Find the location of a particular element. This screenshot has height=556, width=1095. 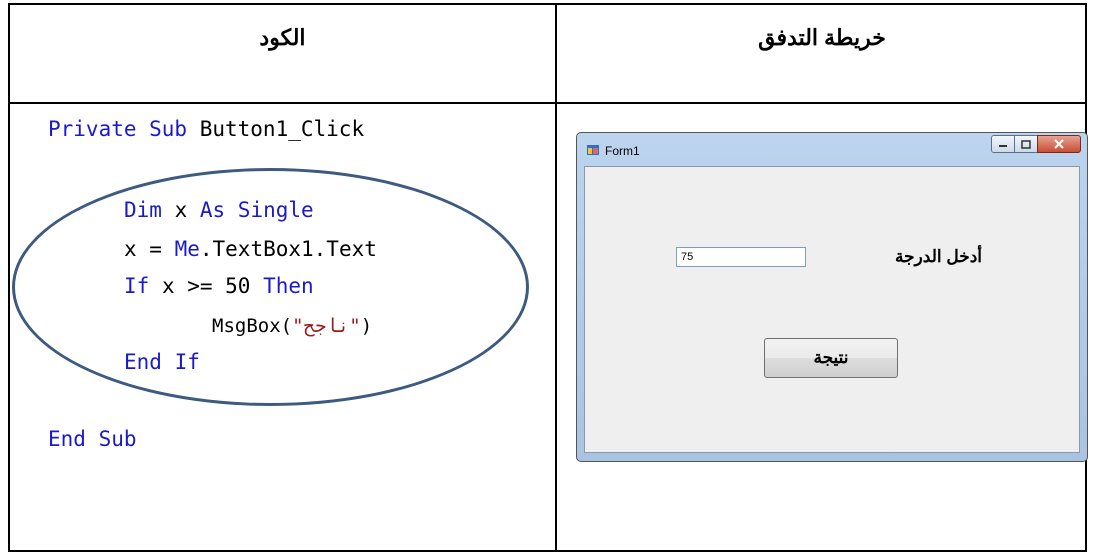

minimize-icon is located at coordinates (1003, 146).